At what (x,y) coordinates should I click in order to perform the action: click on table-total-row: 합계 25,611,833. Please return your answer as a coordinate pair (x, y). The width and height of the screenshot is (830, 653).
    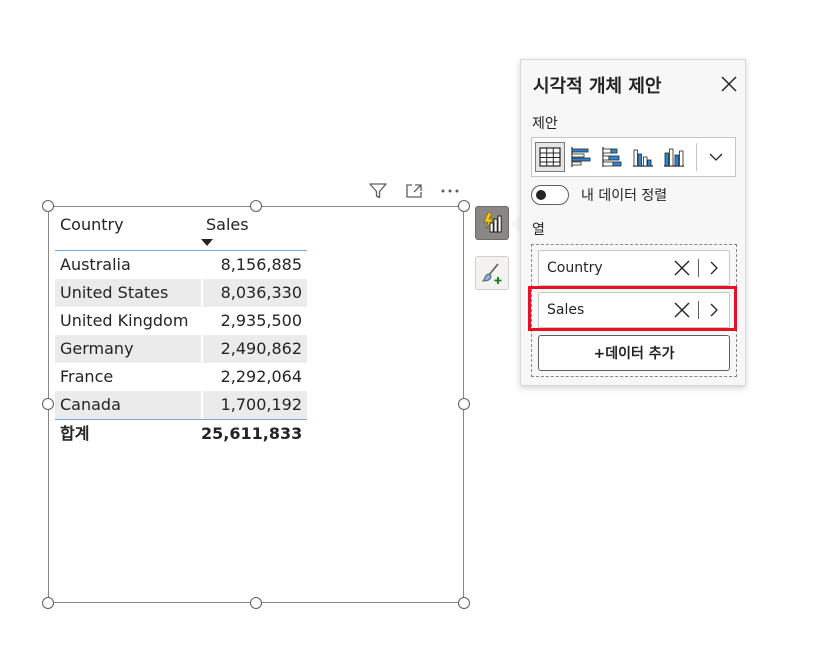
    Looking at the image, I should click on (181, 434).